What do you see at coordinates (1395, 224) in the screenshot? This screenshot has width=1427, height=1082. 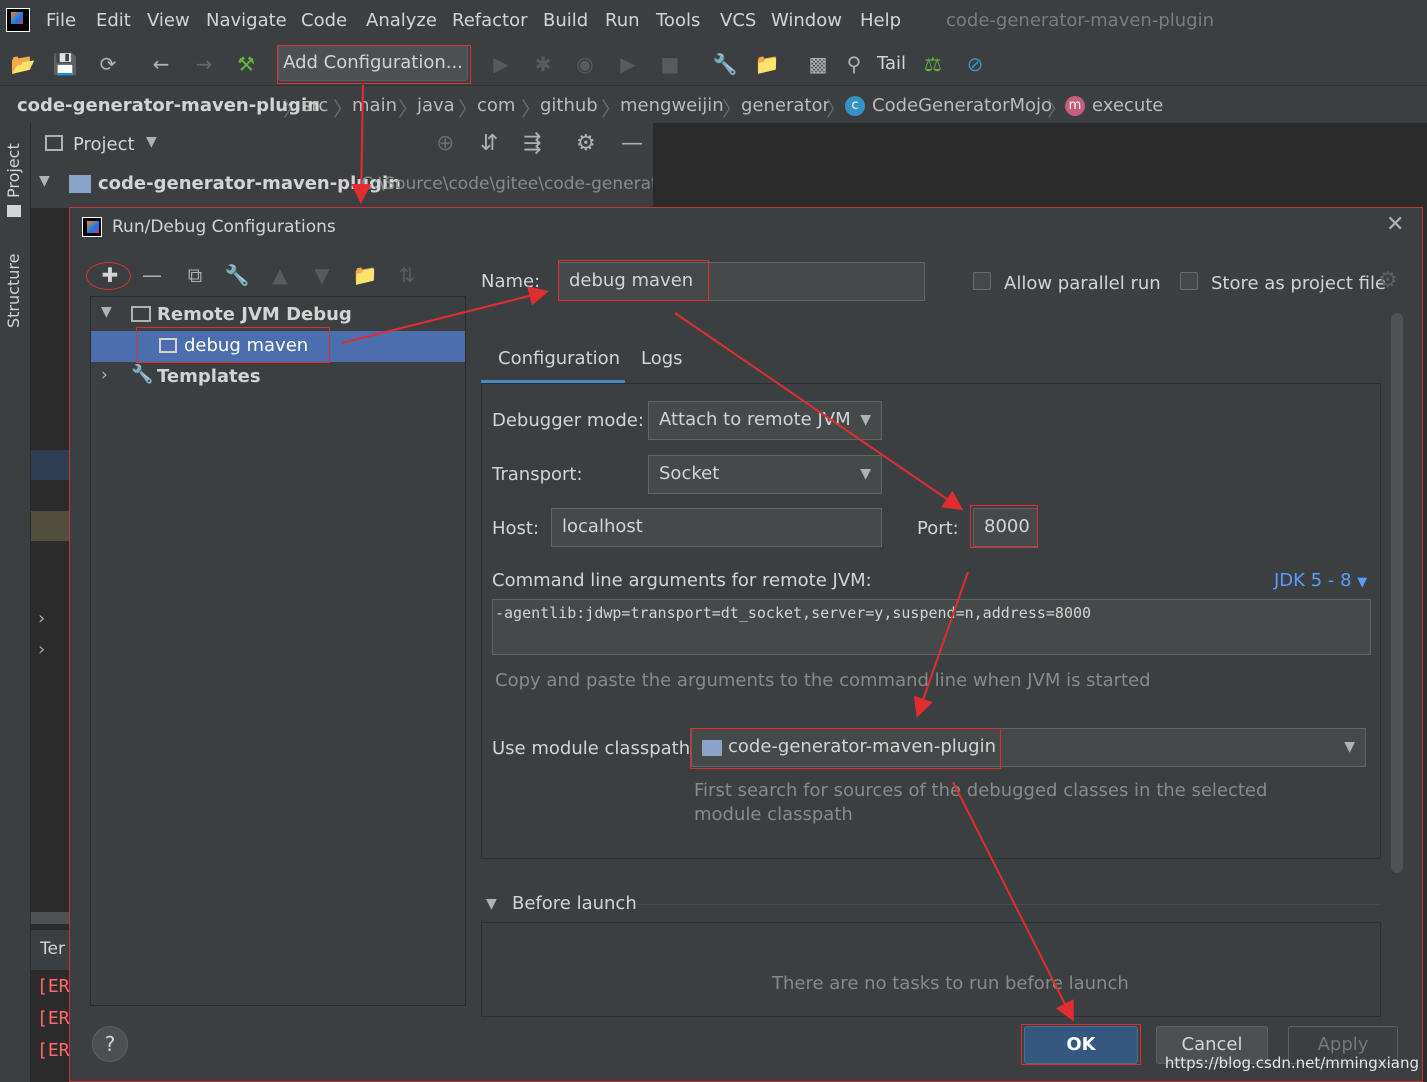 I see `close-icon: ✕` at bounding box center [1395, 224].